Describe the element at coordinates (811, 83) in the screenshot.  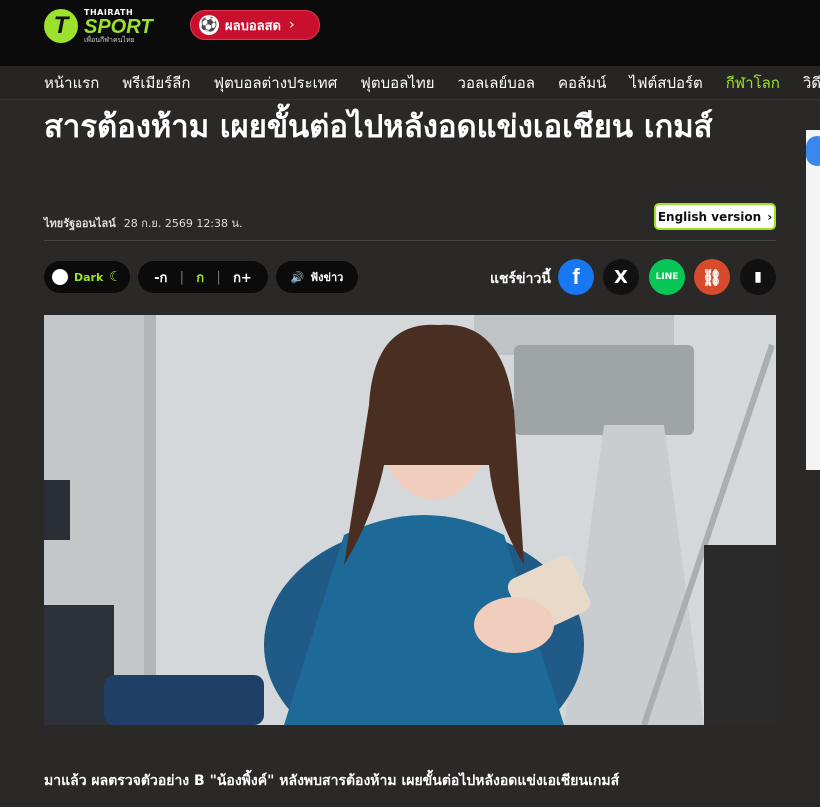
I see `nav-item-video: วิดีโอ` at that location.